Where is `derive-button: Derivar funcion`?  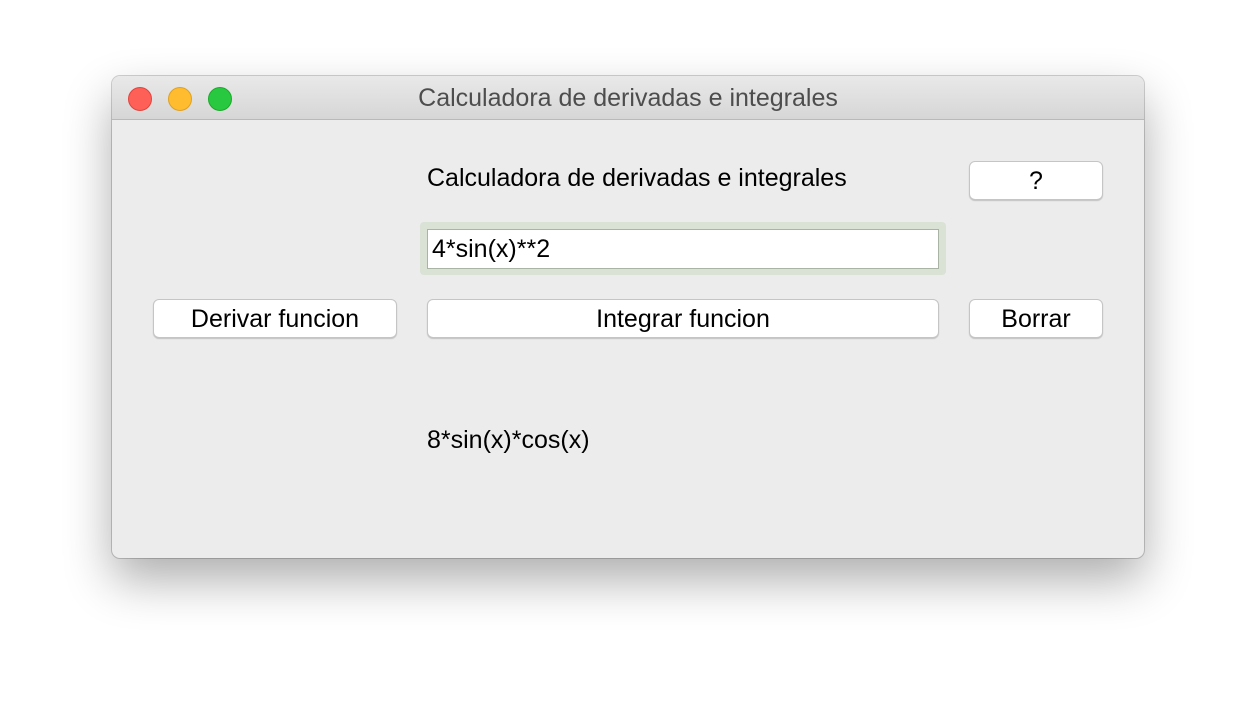 derive-button: Derivar funcion is located at coordinates (275, 318).